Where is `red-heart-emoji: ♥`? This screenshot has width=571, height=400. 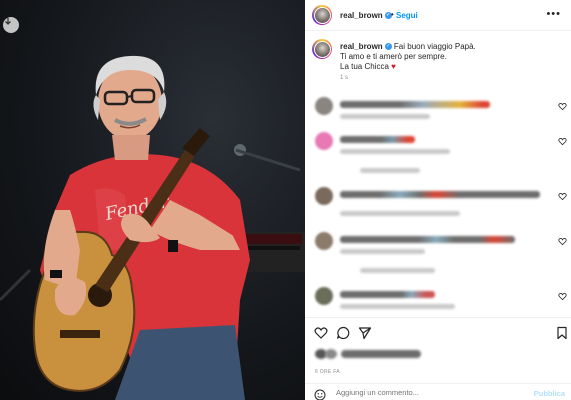 red-heart-emoji: ♥ is located at coordinates (393, 66).